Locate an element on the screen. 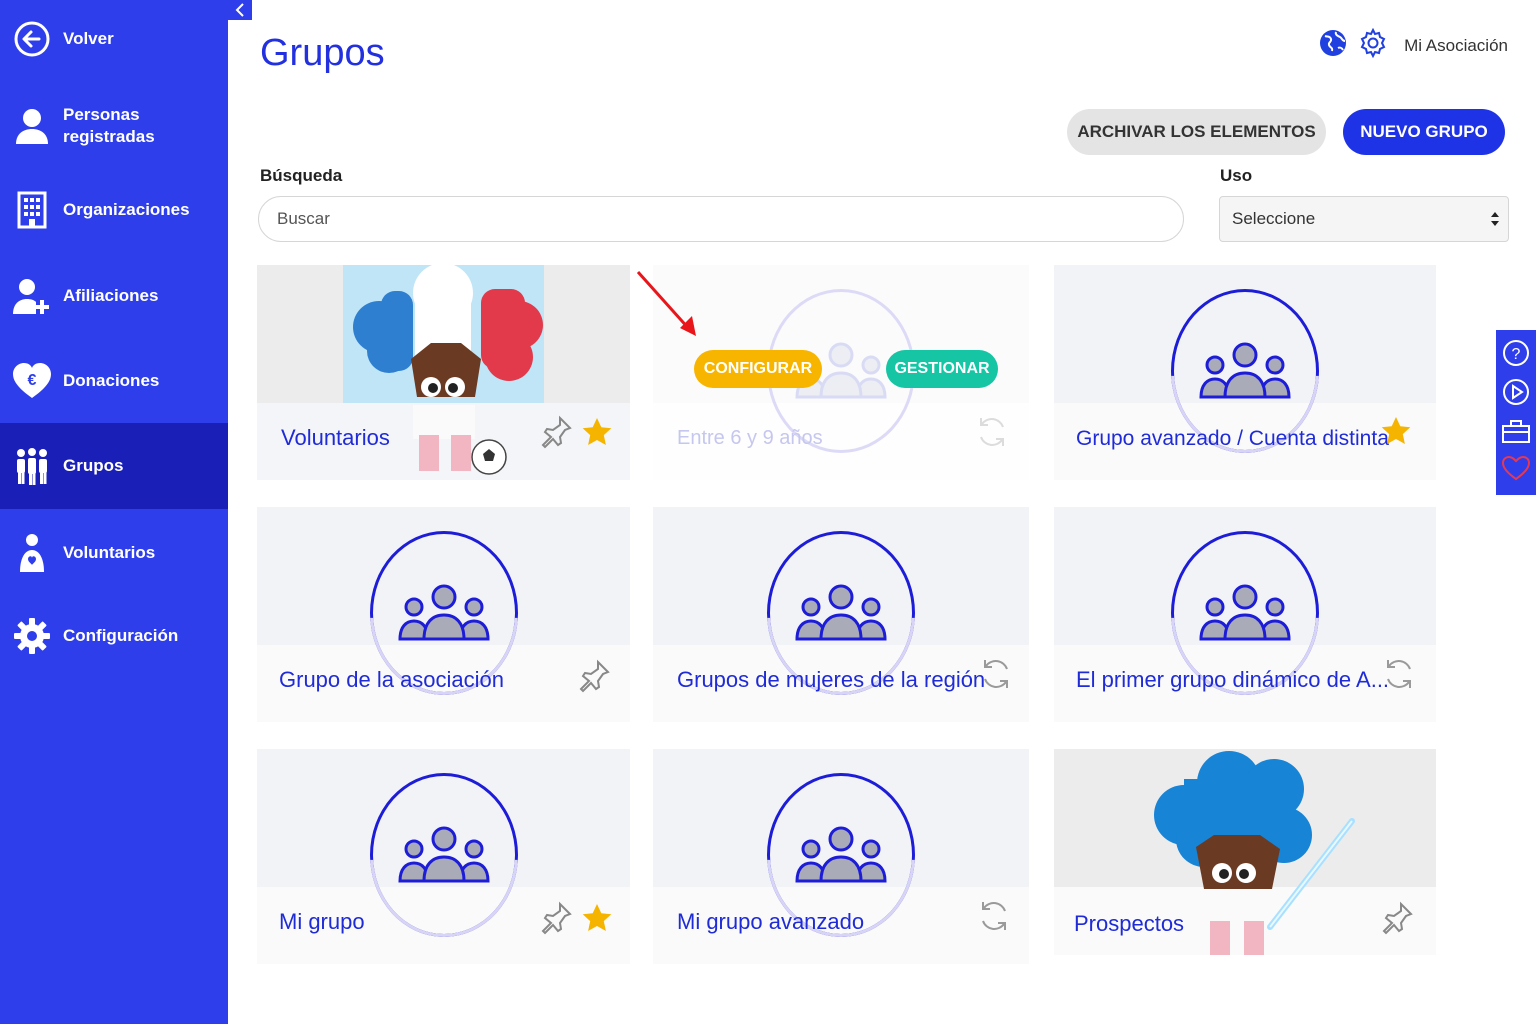 The image size is (1536, 1024). sidebar-item-label: Afiliaciones is located at coordinates (111, 295).